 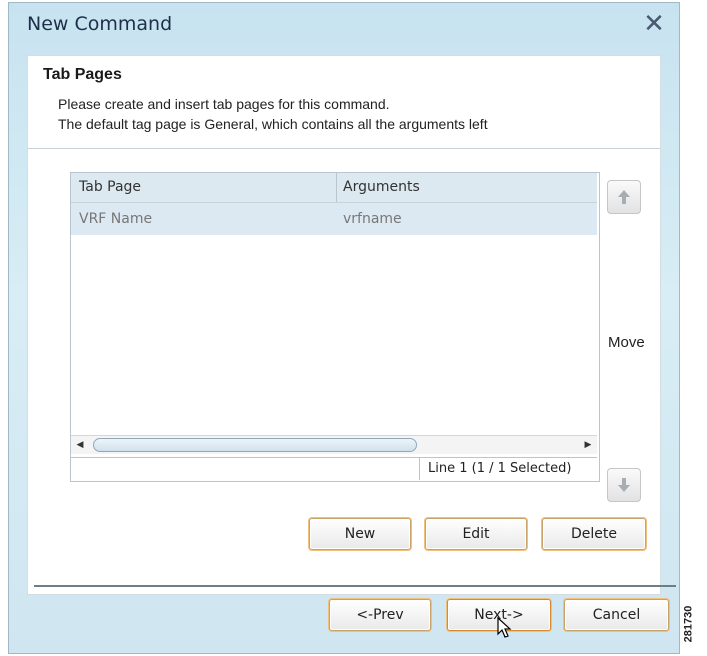 What do you see at coordinates (594, 534) in the screenshot?
I see `delete-button: Delete` at bounding box center [594, 534].